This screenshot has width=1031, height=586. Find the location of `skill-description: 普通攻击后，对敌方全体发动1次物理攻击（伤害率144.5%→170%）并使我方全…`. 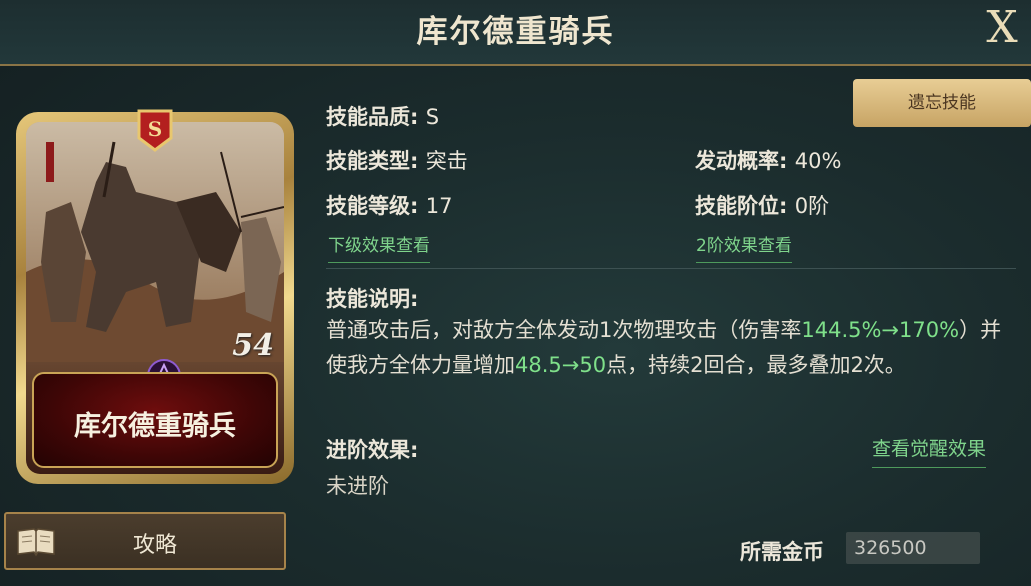

skill-description: 普通攻击后，对敌方全体发动1次物理攻击（伤害率144.5%→170%）并使我方全… is located at coordinates (671, 348).